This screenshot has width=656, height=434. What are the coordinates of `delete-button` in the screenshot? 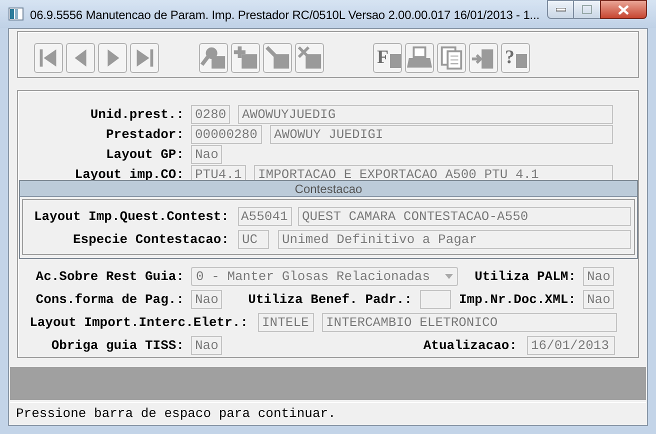 It's located at (309, 57).